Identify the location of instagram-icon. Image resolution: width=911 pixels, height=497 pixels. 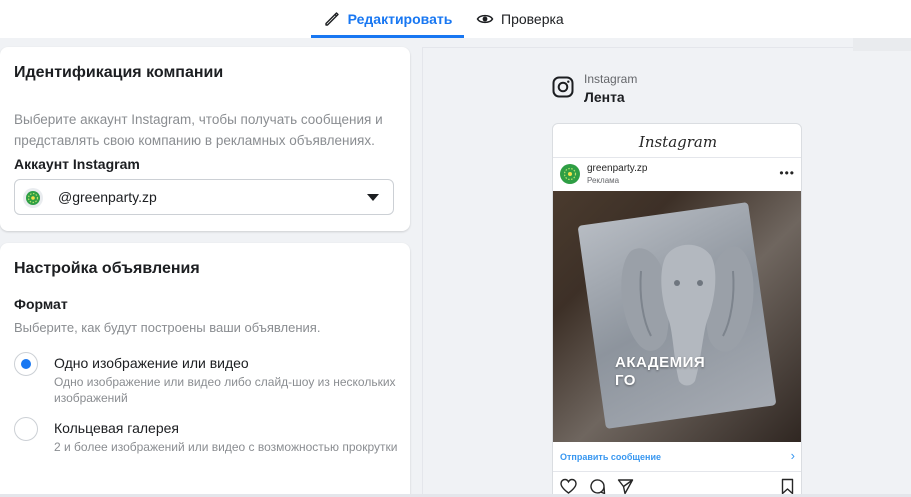
(563, 87).